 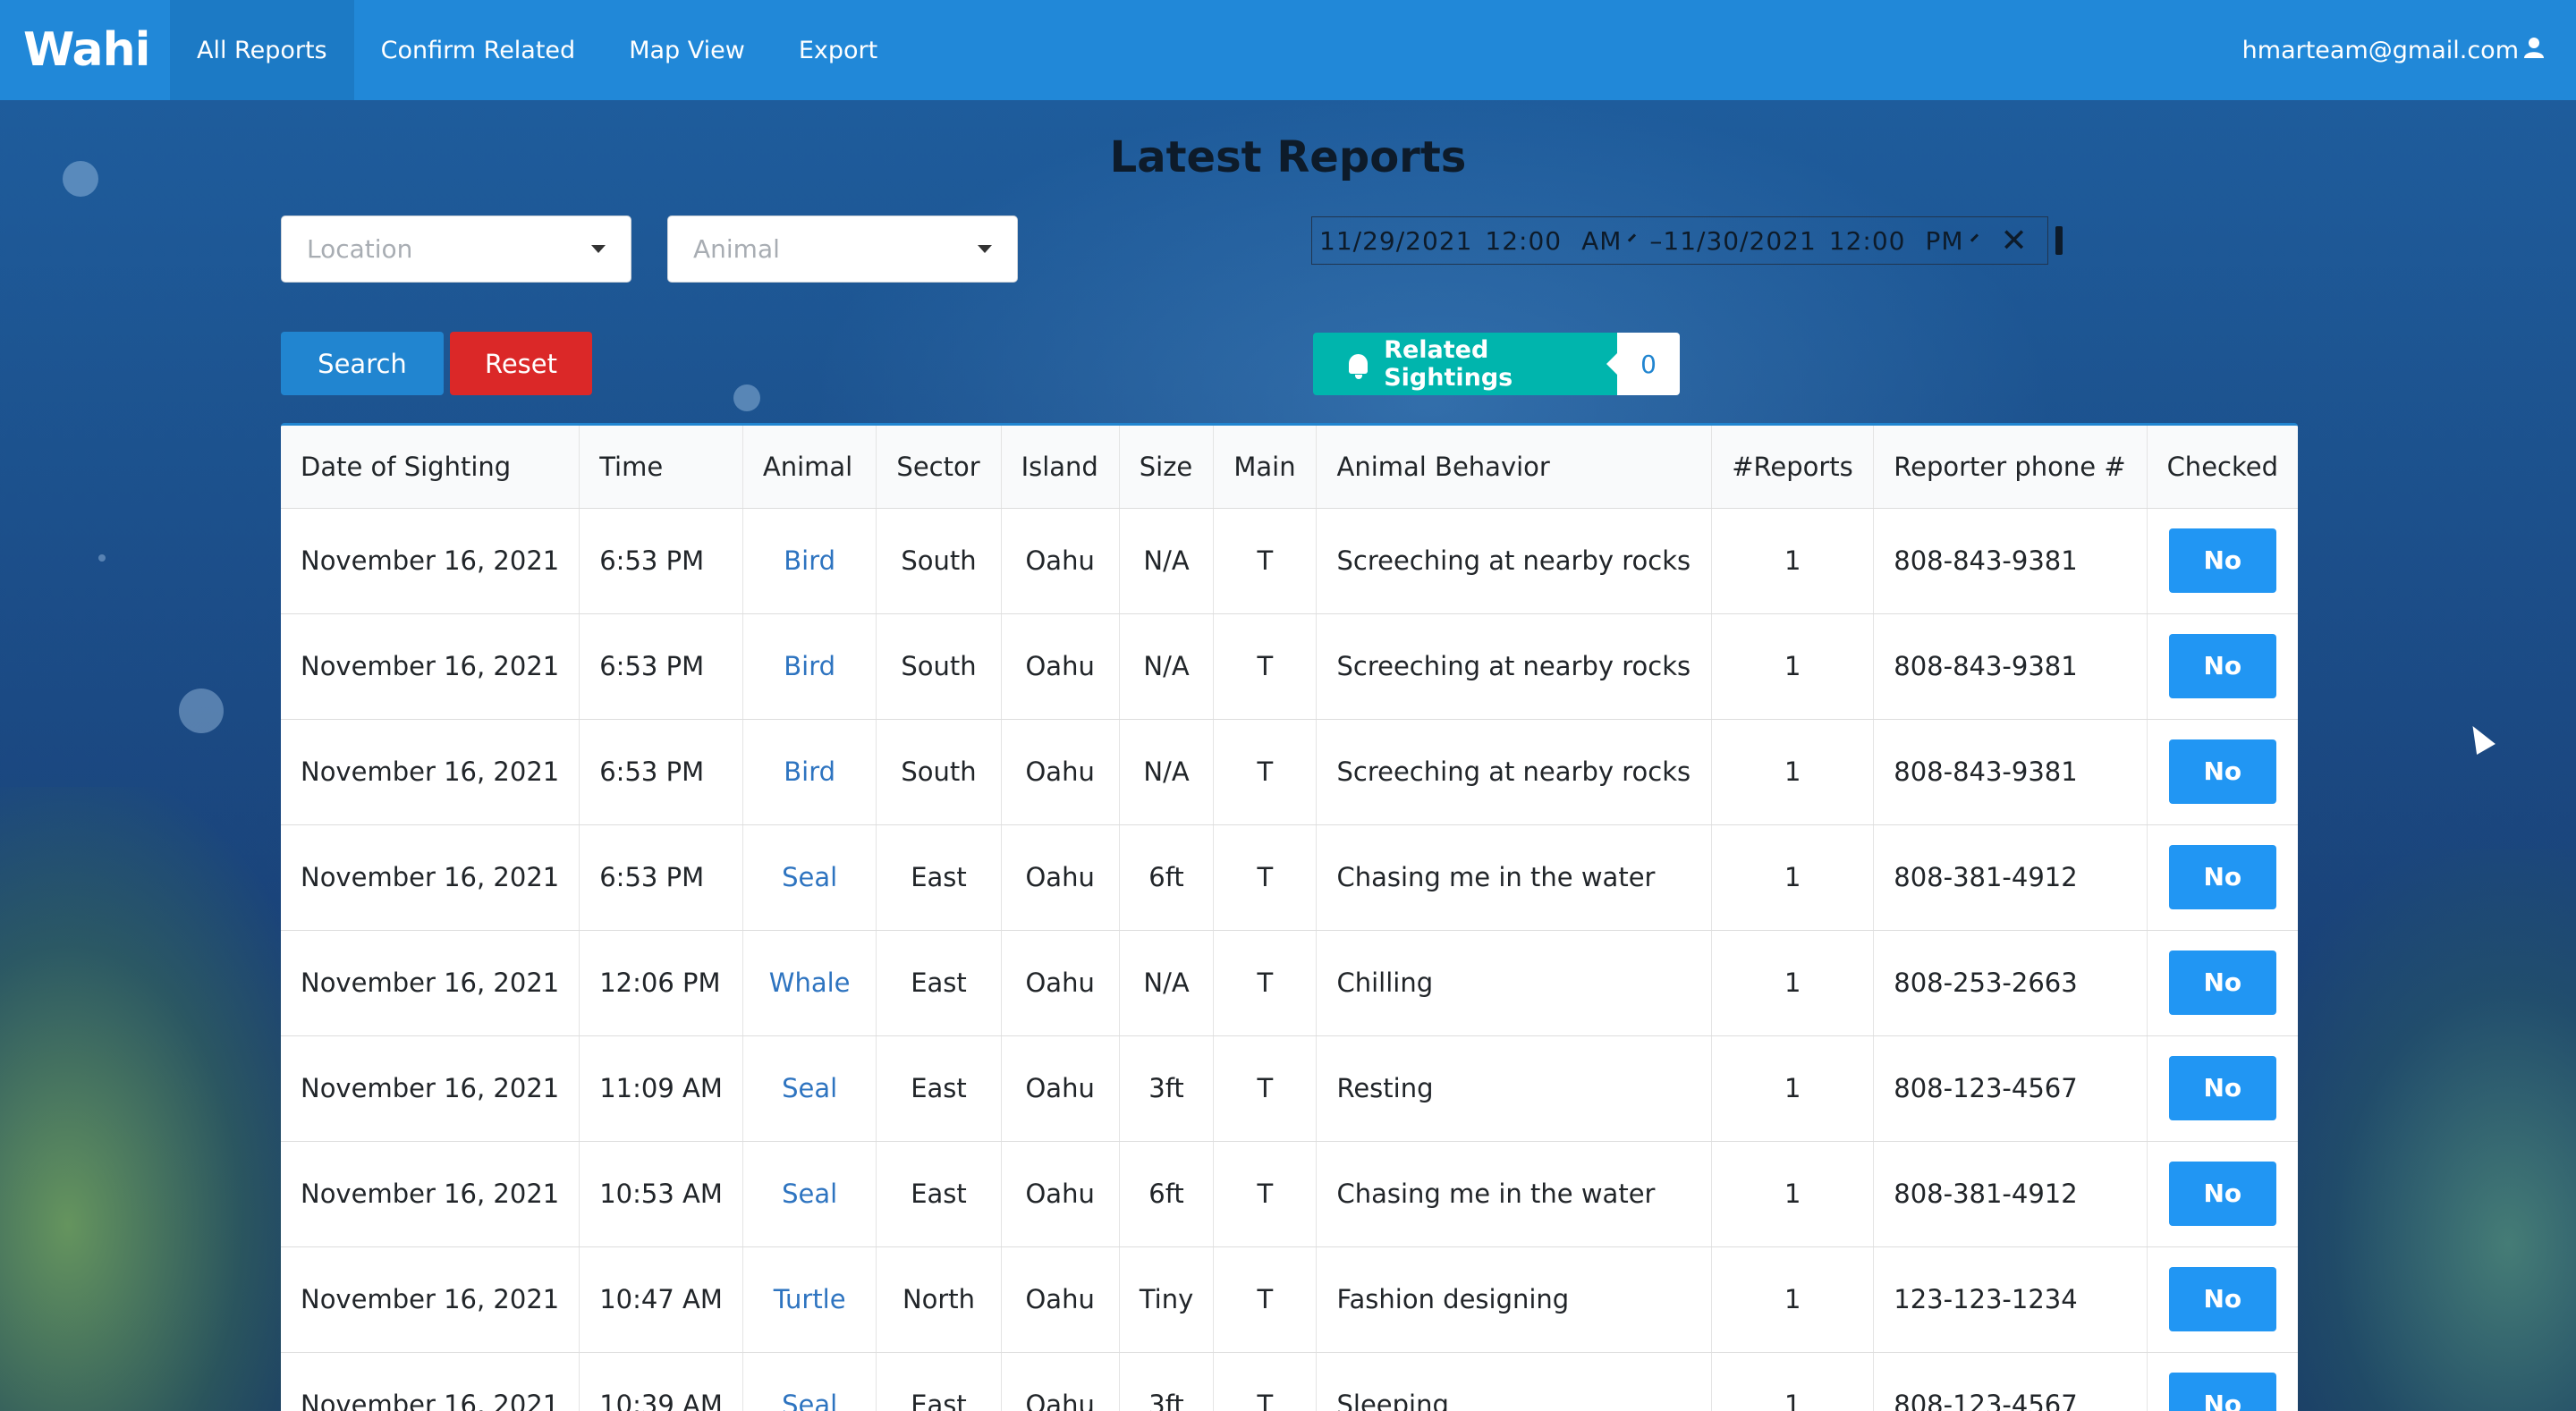 I want to click on cell-phone: 808-843-9381, so click(x=2010, y=667).